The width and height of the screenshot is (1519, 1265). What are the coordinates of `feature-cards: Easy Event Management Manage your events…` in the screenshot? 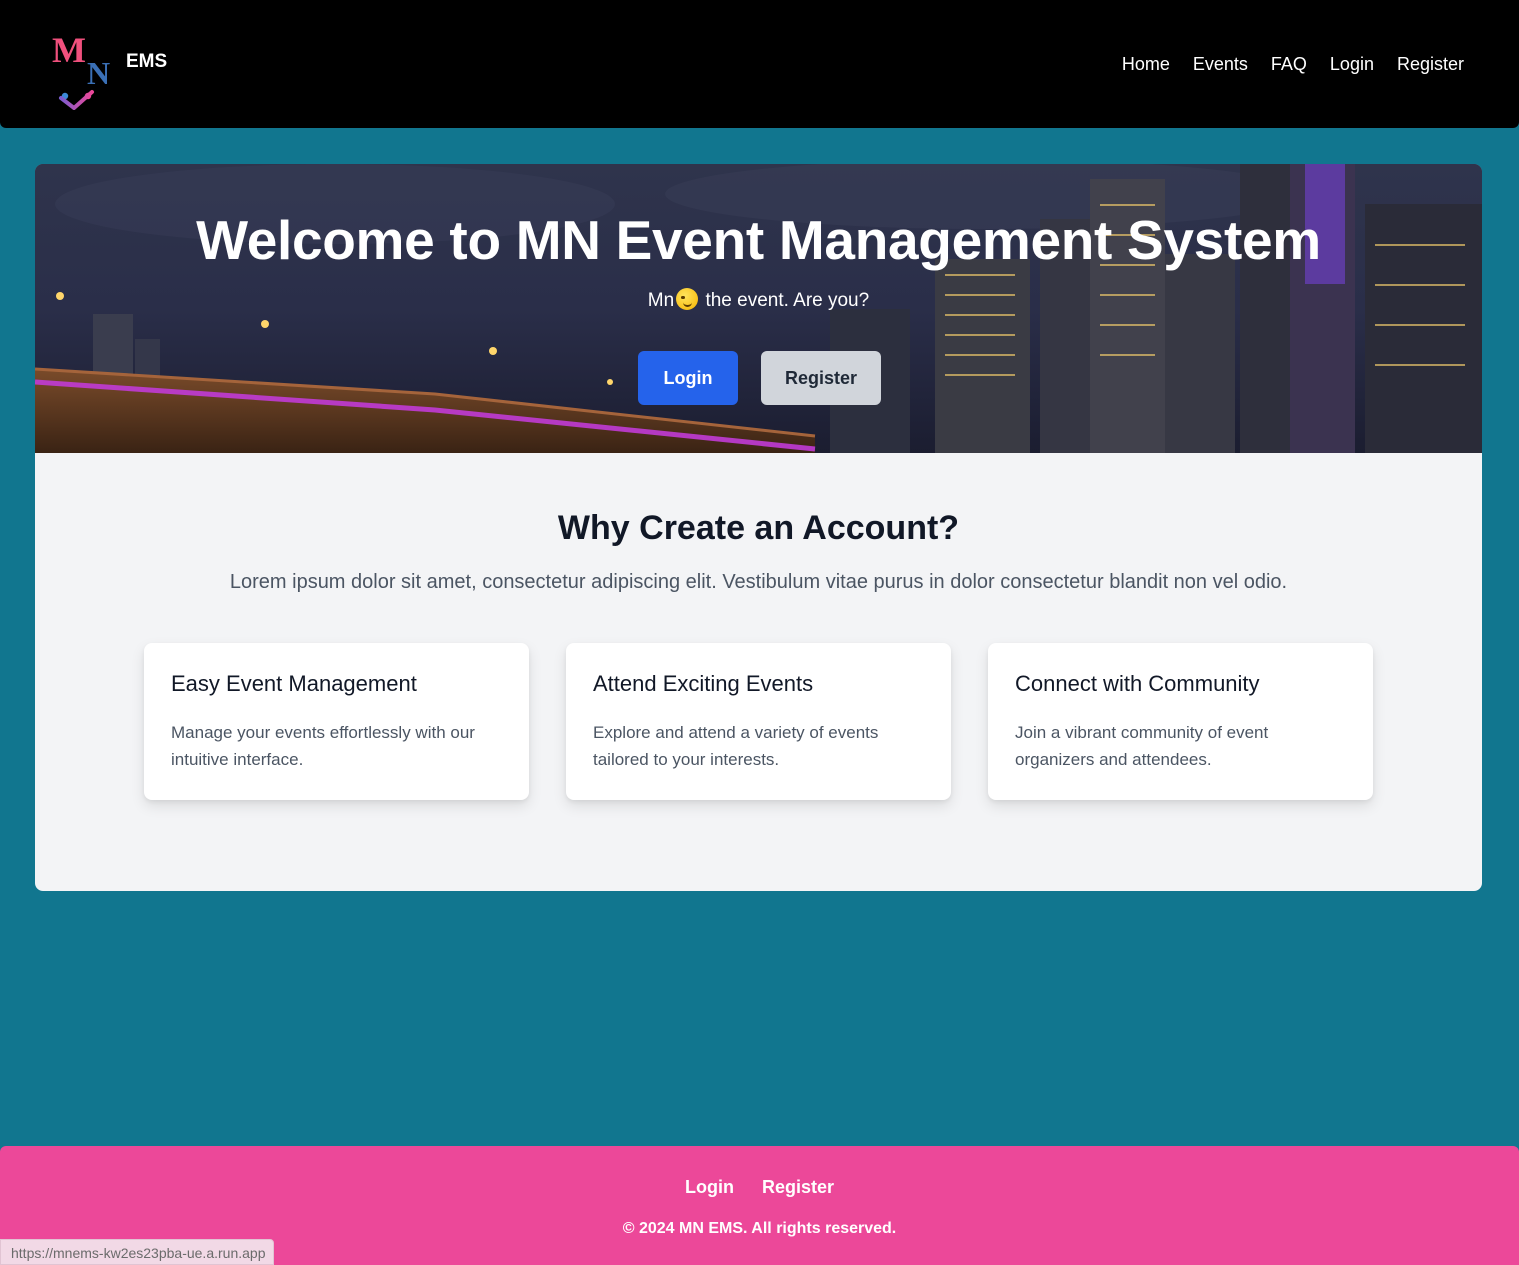 It's located at (758, 721).